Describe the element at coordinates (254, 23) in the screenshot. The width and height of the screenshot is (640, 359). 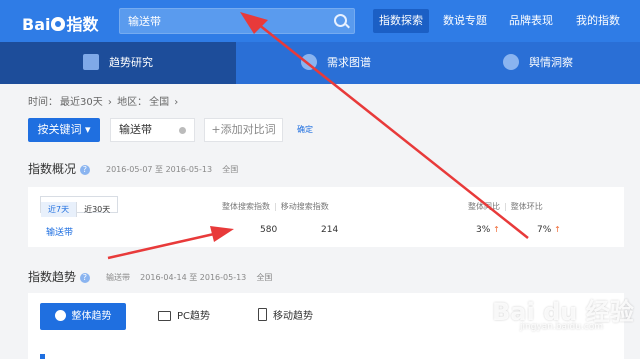
I see `arrow-head-search` at that location.